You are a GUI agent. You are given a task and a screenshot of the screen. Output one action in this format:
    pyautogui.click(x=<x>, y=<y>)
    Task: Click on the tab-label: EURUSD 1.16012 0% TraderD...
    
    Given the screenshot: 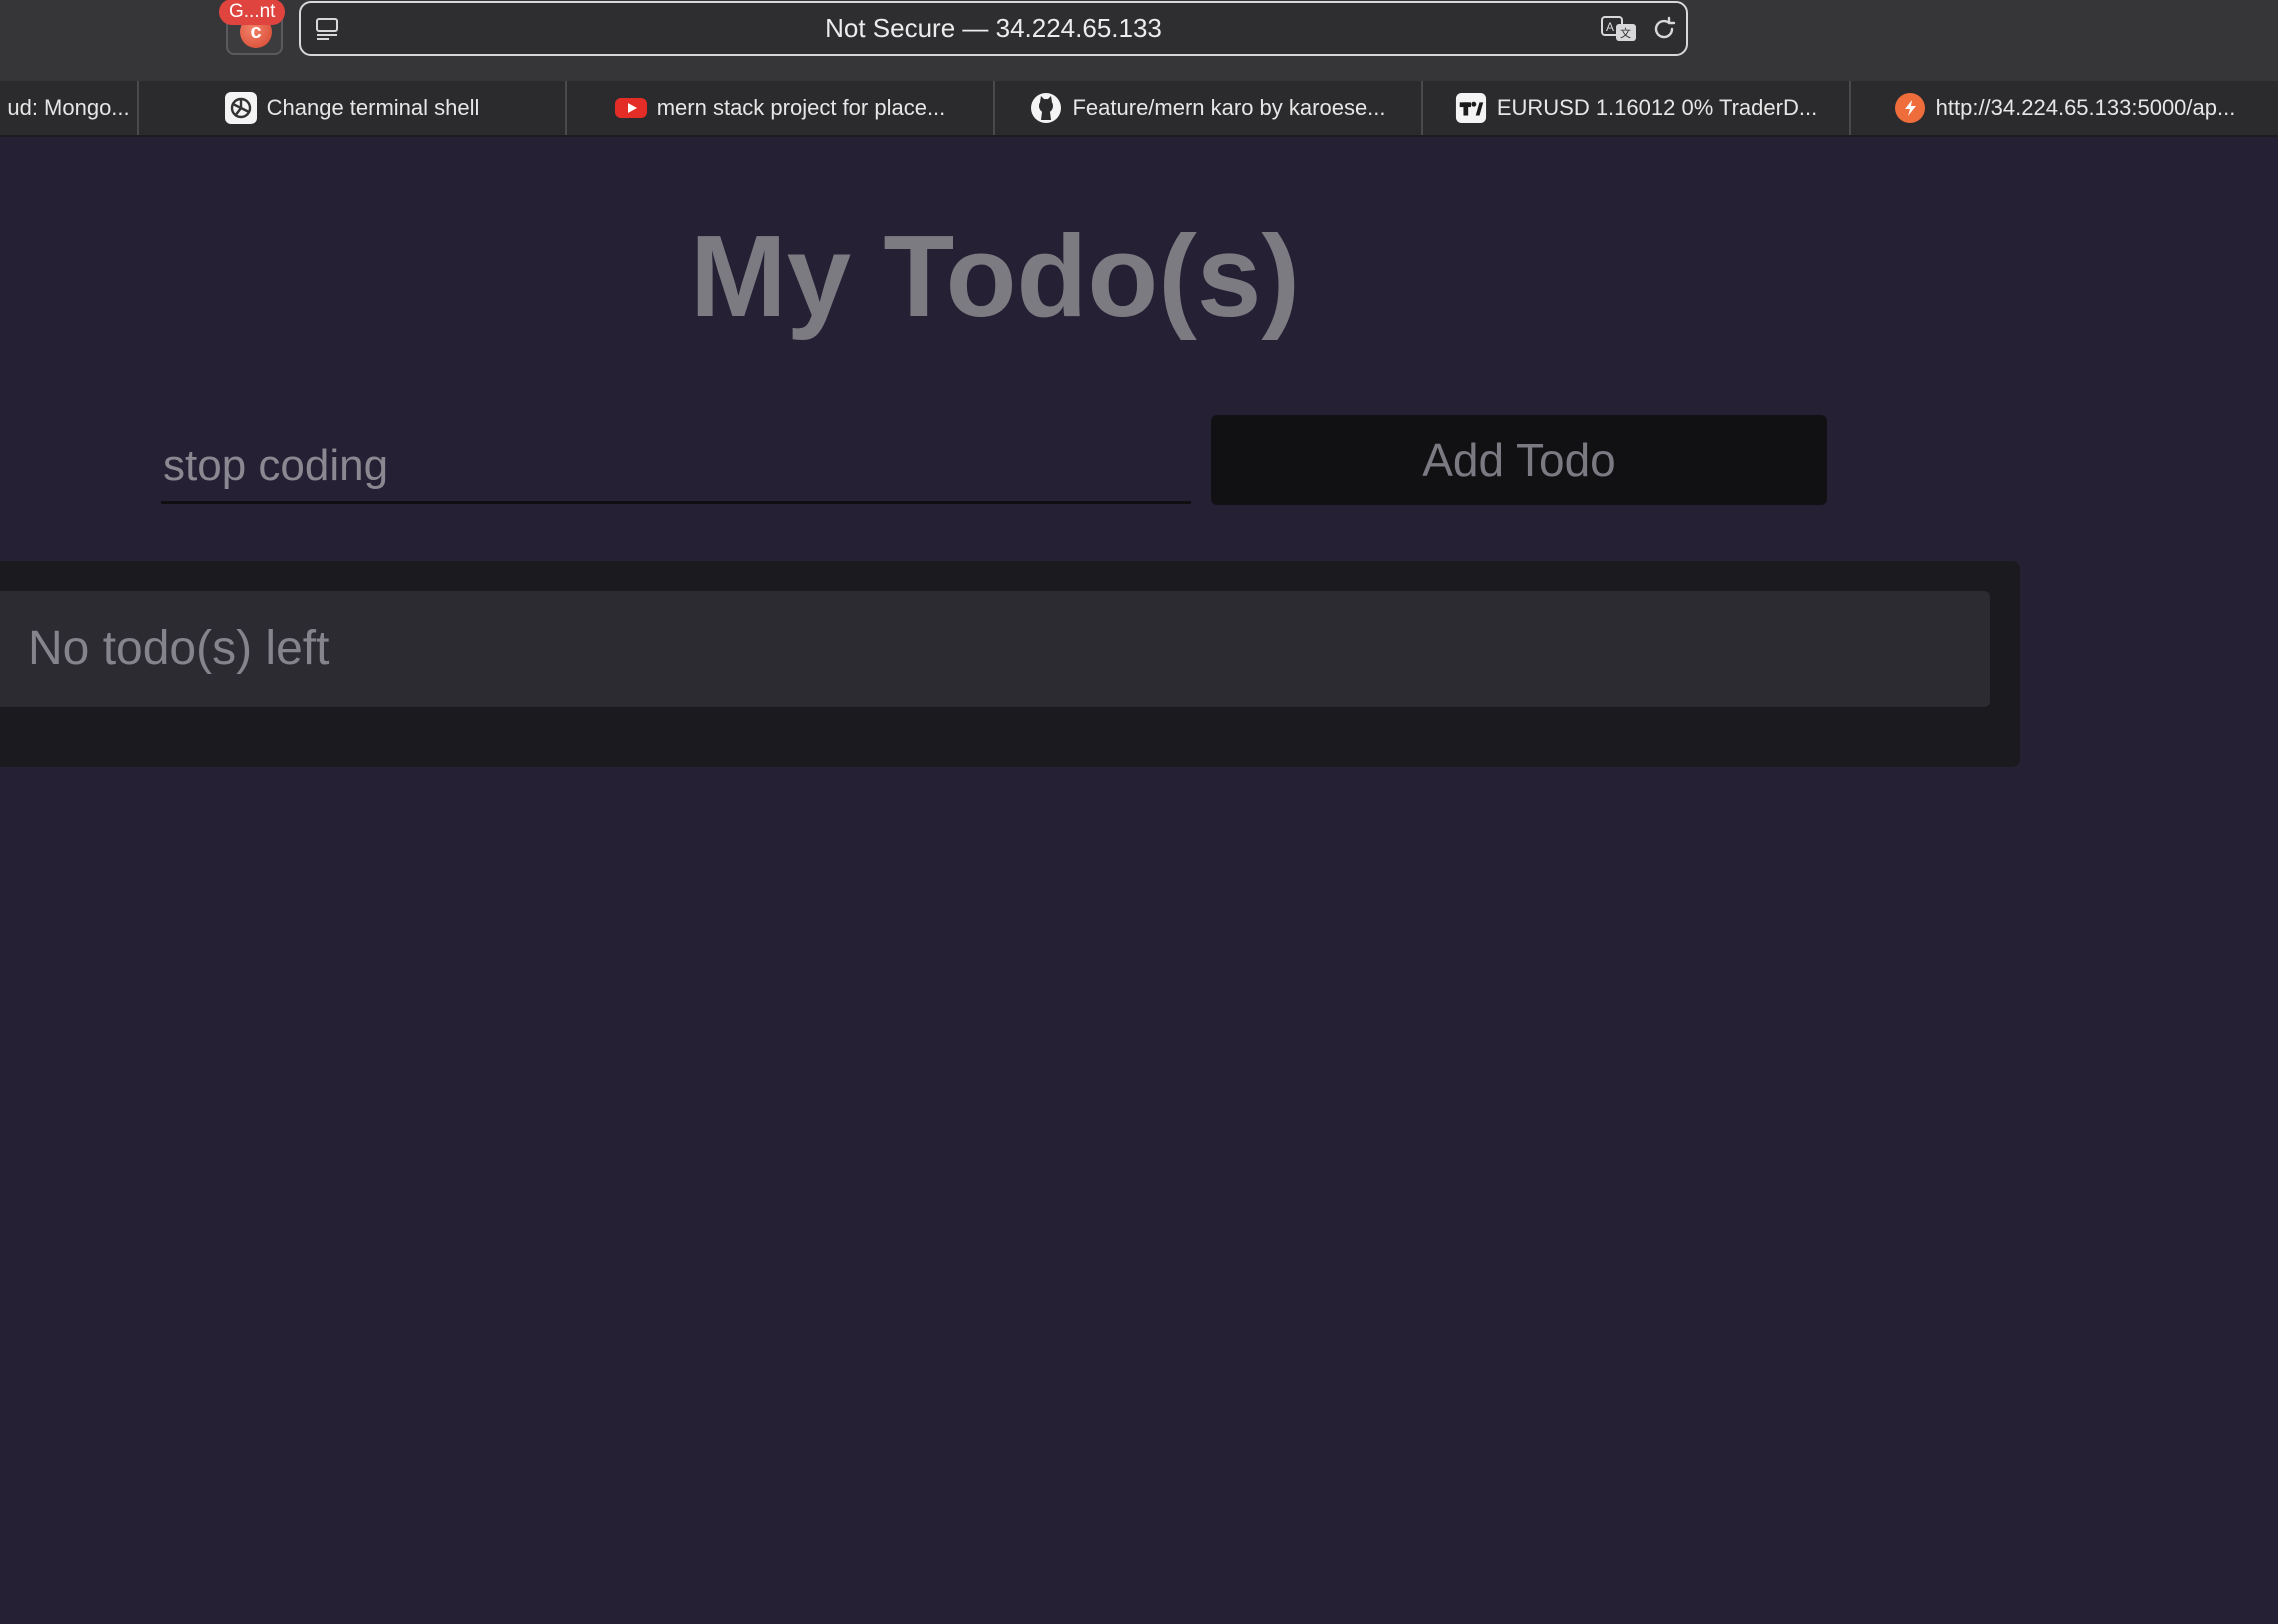 What is the action you would take?
    pyautogui.click(x=1657, y=107)
    